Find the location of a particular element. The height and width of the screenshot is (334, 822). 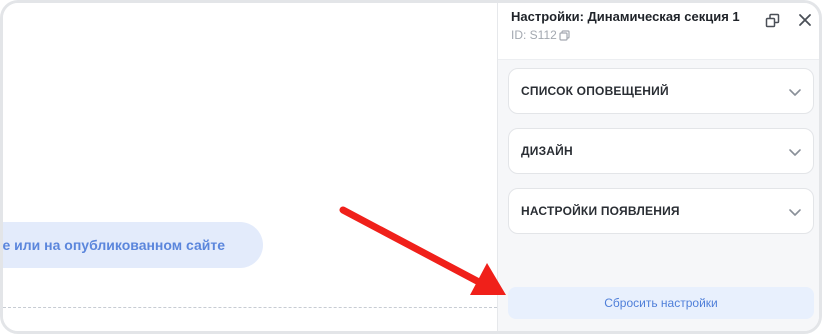

preview-banner: е или на опубликованном сайте is located at coordinates (132, 245).